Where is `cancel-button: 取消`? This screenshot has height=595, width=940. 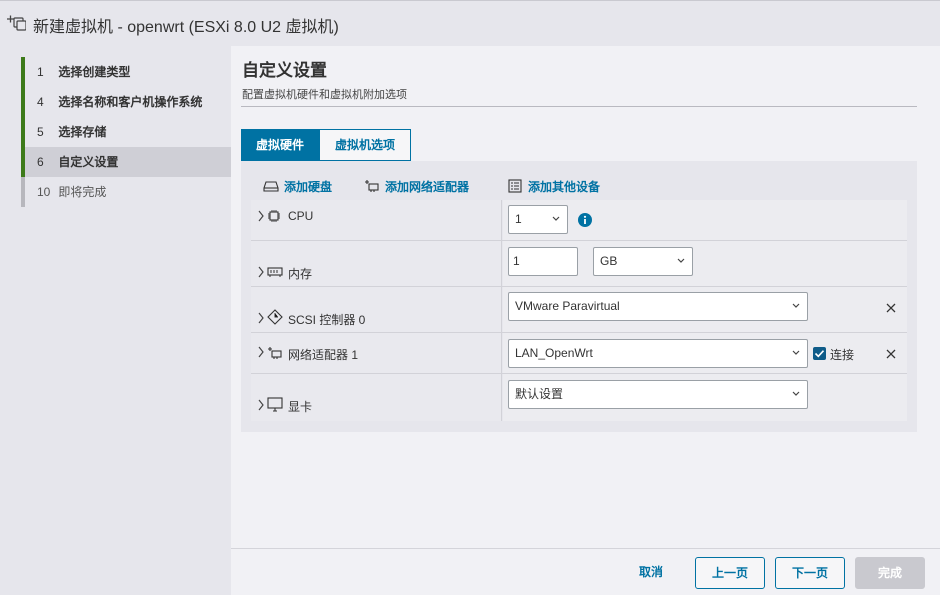 cancel-button: 取消 is located at coordinates (651, 573).